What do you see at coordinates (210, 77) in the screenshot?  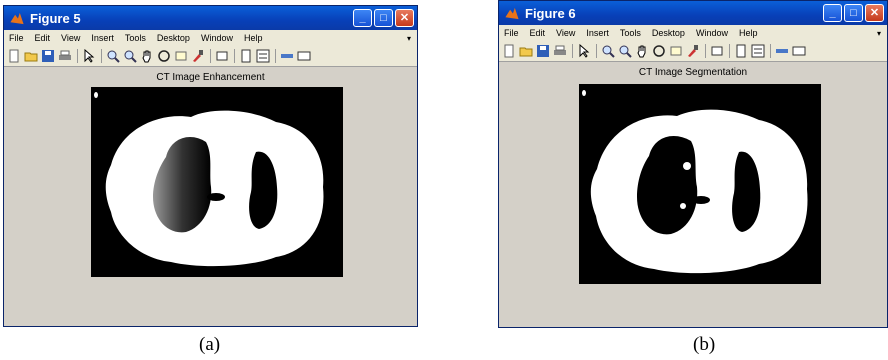 I see `axes-title: CT Image Enhancement` at bounding box center [210, 77].